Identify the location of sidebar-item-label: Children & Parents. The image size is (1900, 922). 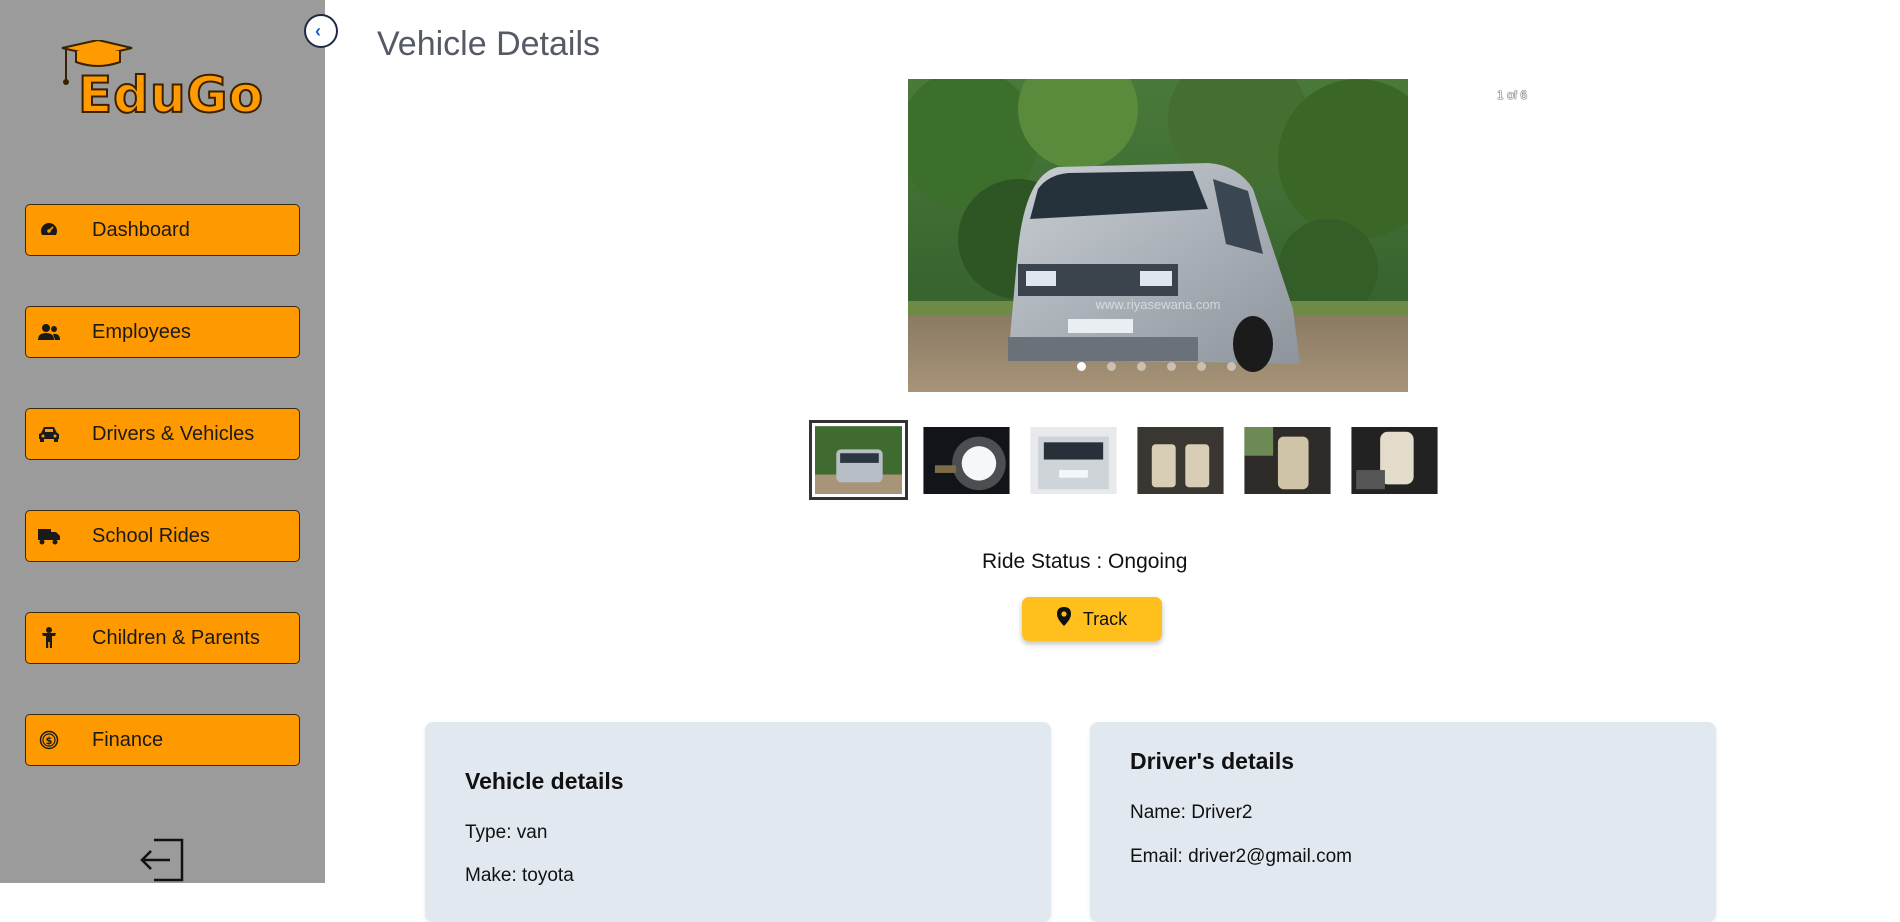
(176, 637).